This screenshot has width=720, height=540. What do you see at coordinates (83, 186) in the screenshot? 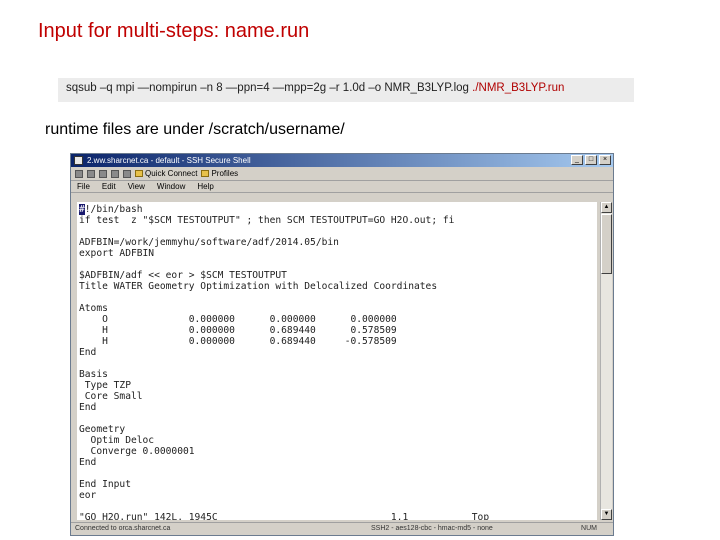
I see `menu-file: File` at bounding box center [83, 186].